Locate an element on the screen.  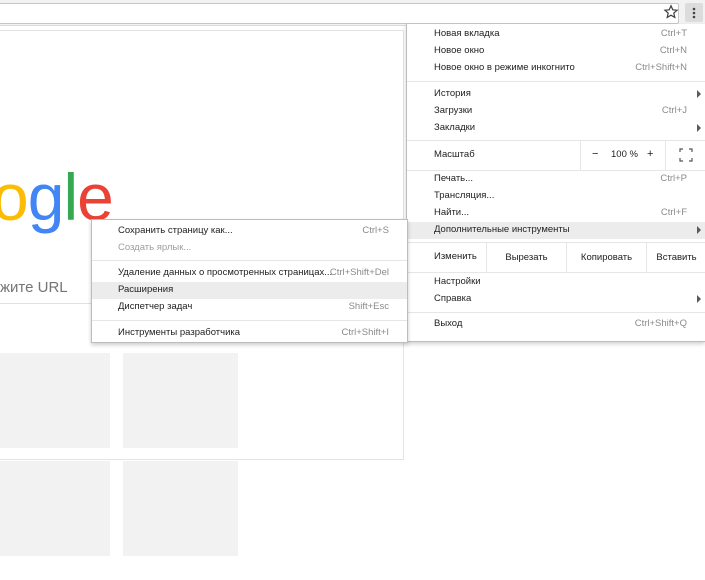
menu-item-label: Расширения is located at coordinates (146, 289).